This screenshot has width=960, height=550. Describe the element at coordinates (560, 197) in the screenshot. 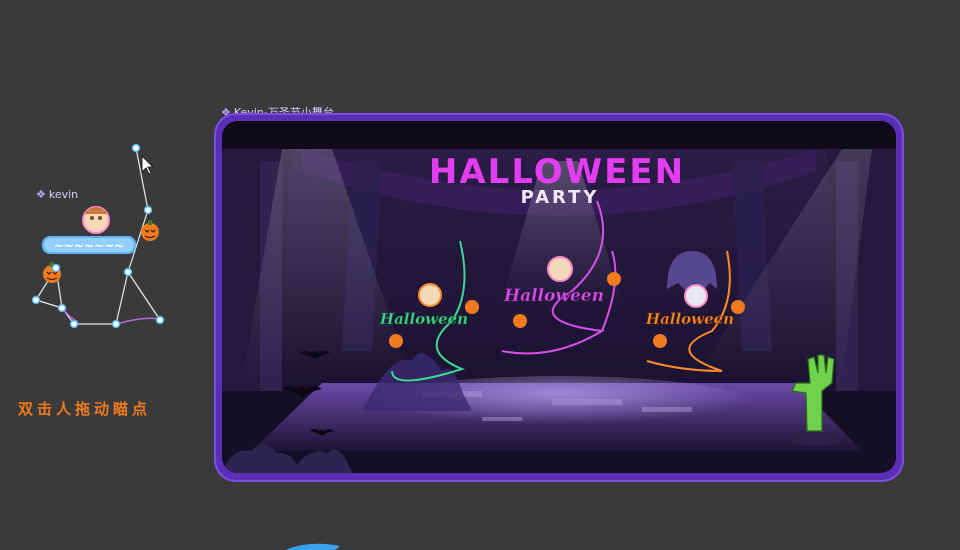

I see `title-line2: PARTY` at that location.